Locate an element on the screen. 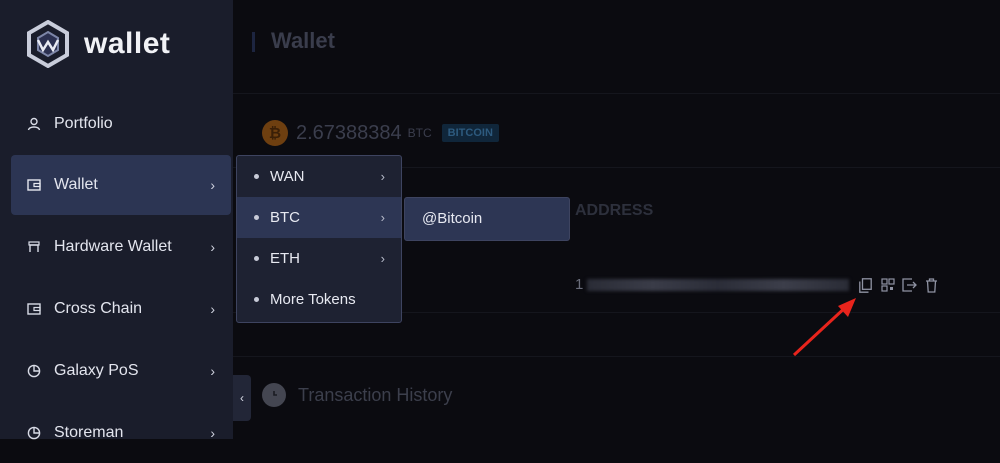  address-actions is located at coordinates (898, 285).